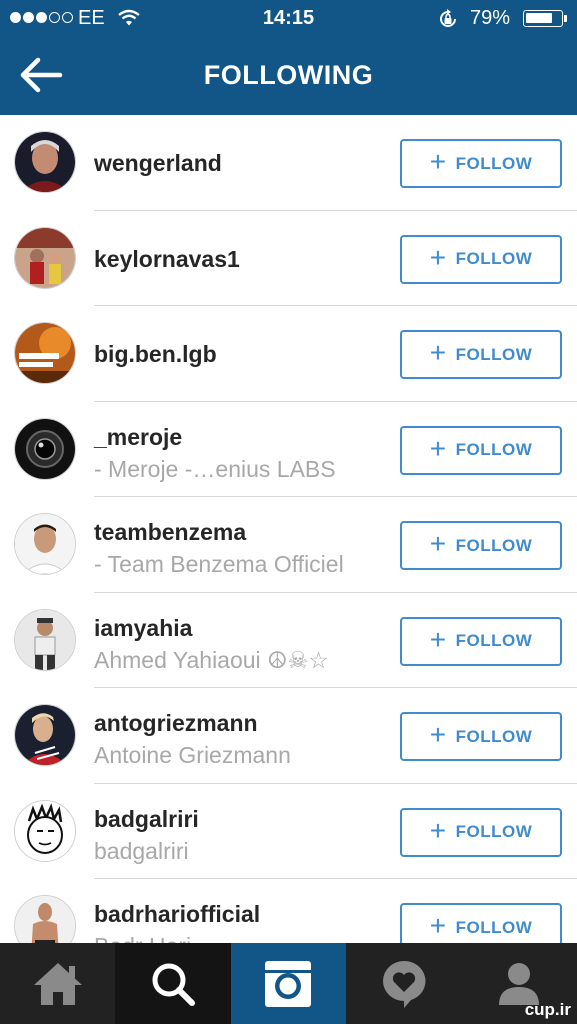 The width and height of the screenshot is (577, 1024). What do you see at coordinates (288, 163) in the screenshot?
I see `list-item: wengerland + FOLLOW` at bounding box center [288, 163].